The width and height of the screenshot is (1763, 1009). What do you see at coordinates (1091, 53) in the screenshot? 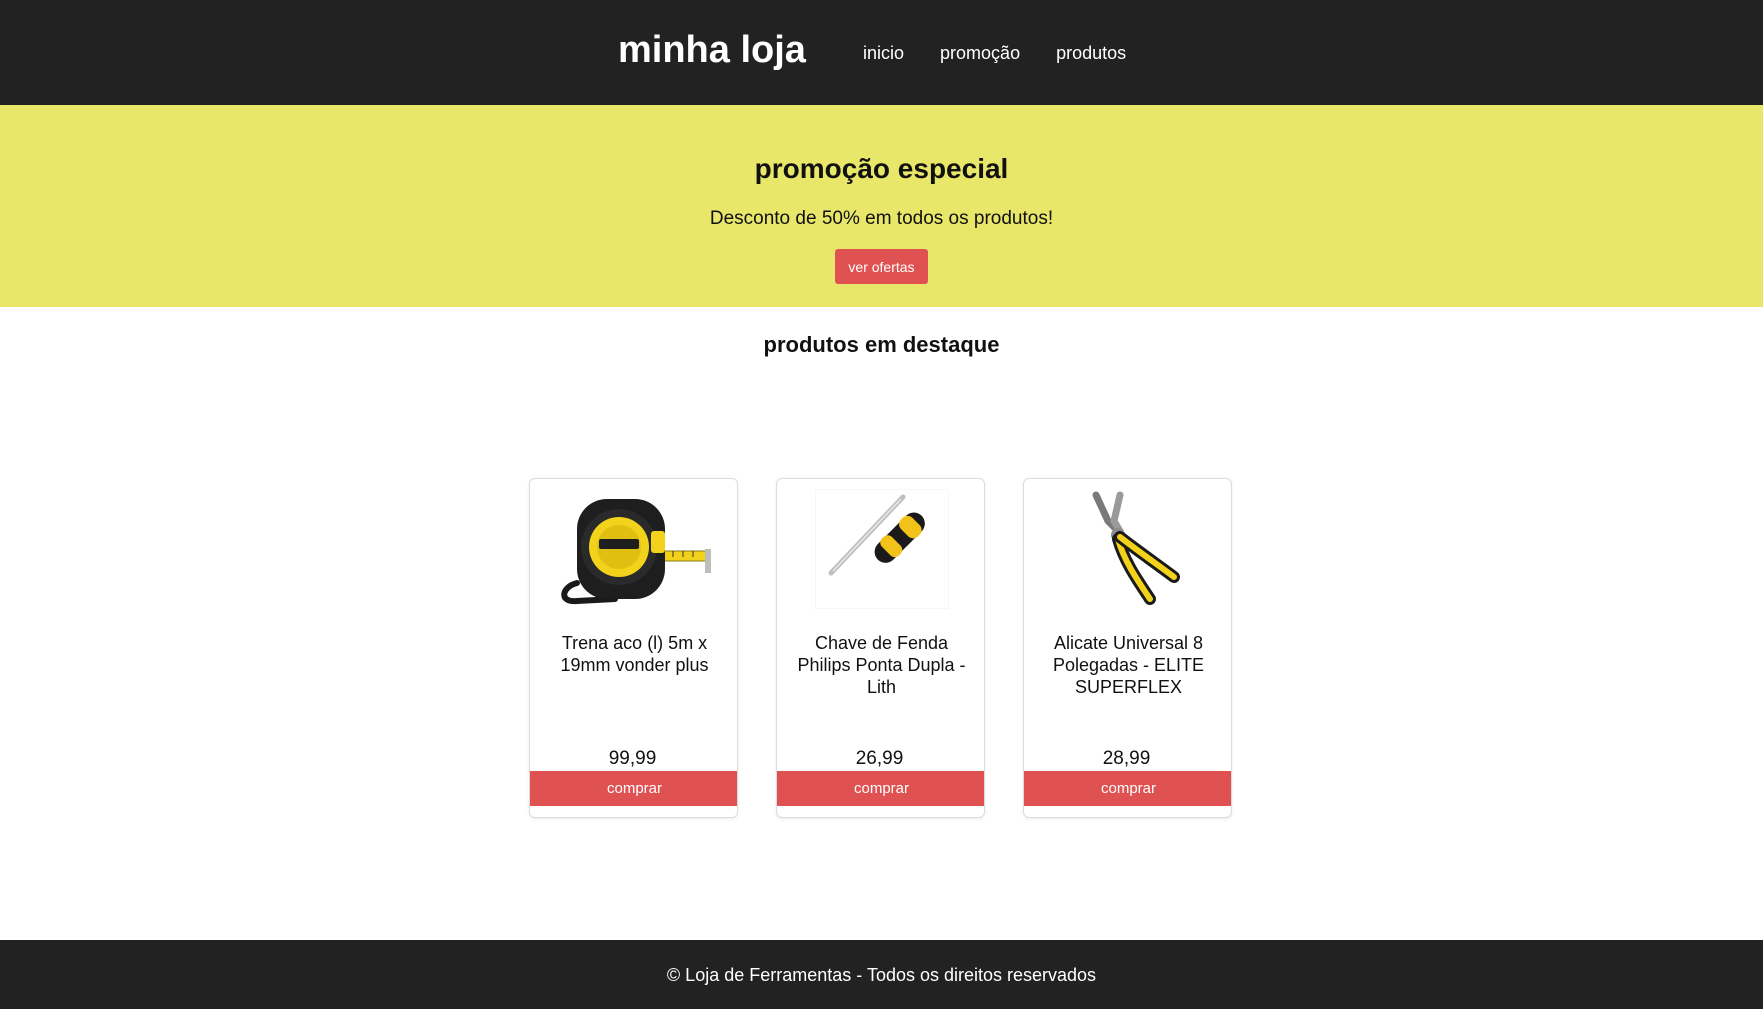
I see `nav-link-produtos: produtos` at bounding box center [1091, 53].